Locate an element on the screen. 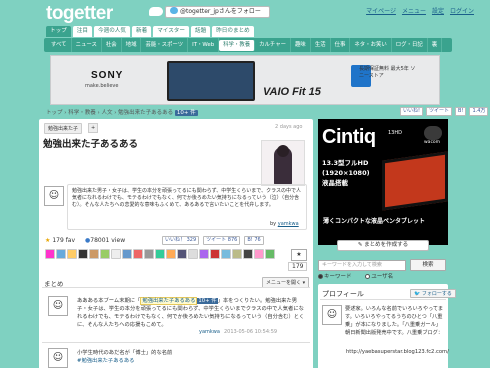 The image size is (490, 368). speech-bubble-icon is located at coordinates (156, 11).